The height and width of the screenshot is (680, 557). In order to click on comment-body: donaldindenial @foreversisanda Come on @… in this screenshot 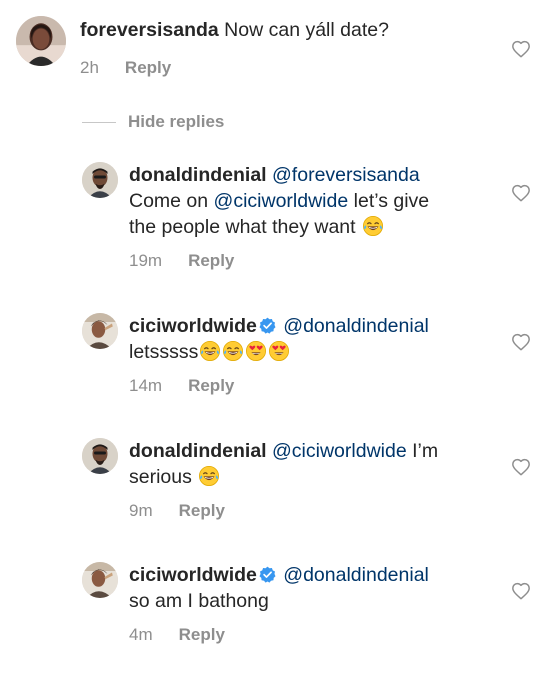, I will do `click(314, 201)`.